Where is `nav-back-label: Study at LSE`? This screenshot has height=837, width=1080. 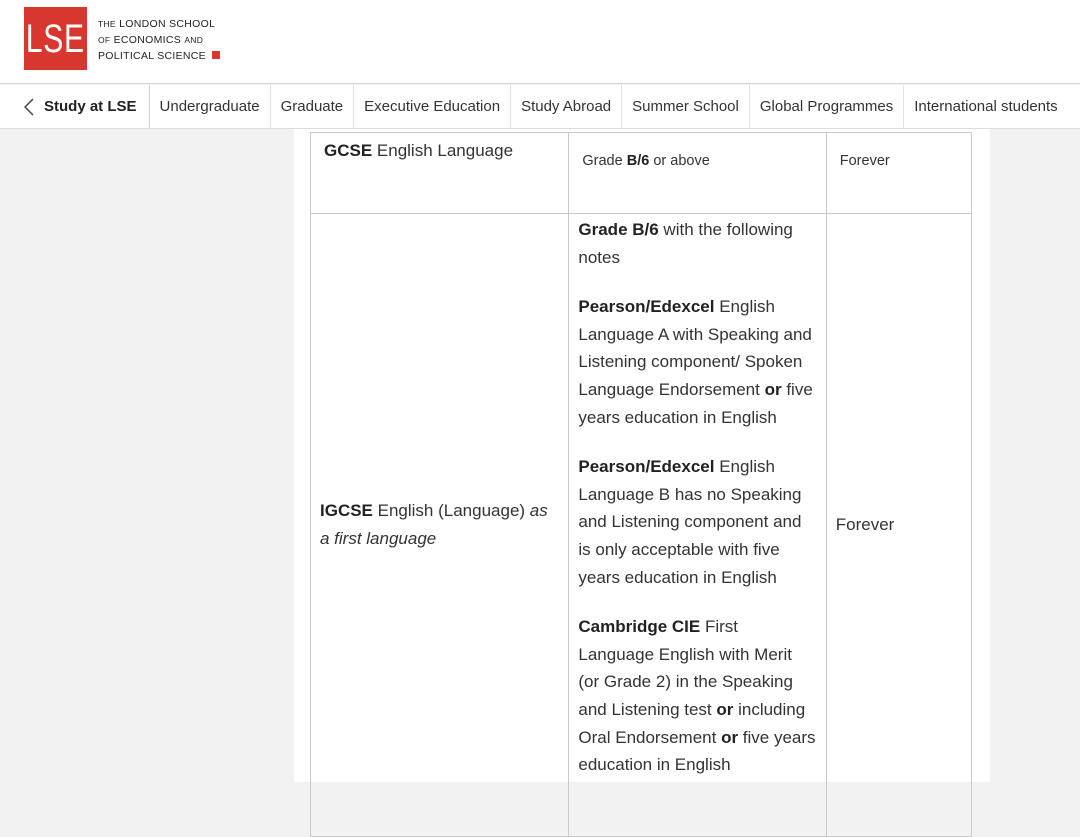
nav-back-label: Study at LSE is located at coordinates (90, 106).